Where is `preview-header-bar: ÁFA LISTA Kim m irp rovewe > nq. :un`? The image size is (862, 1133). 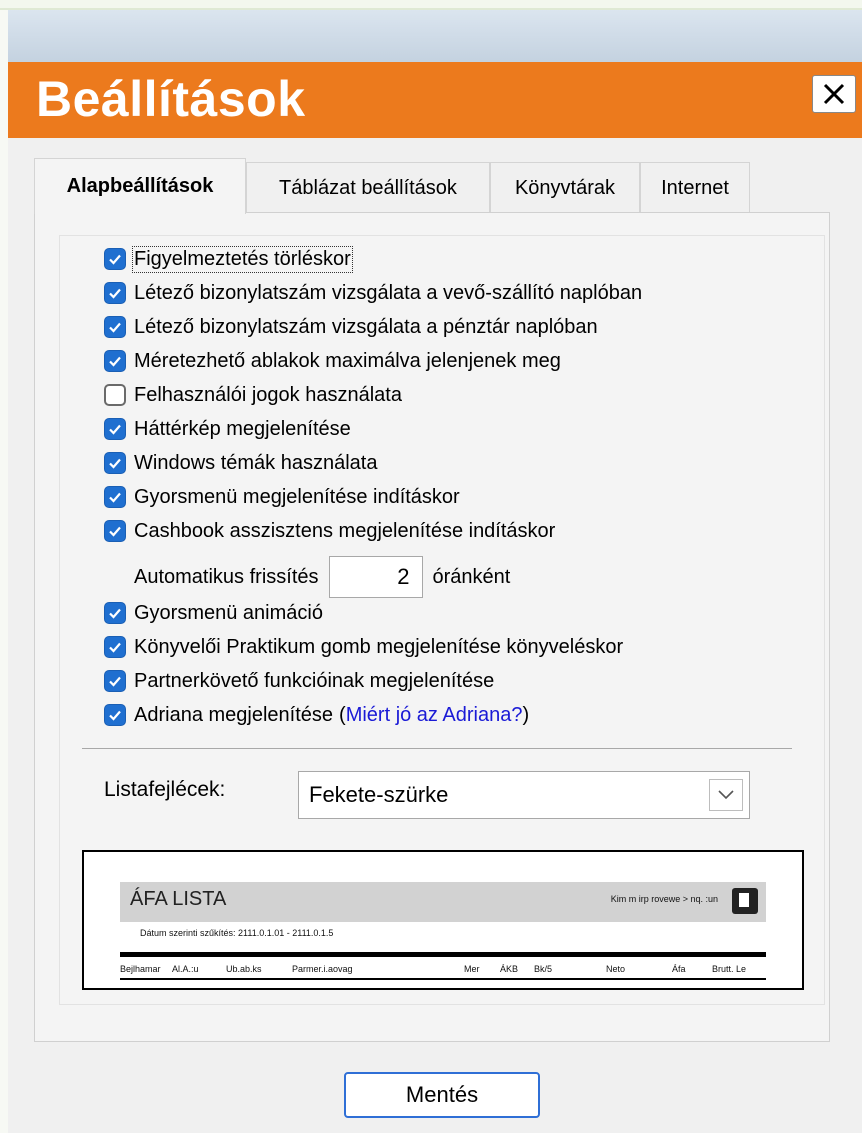 preview-header-bar: ÁFA LISTA Kim m irp rovewe > nq. :un is located at coordinates (443, 902).